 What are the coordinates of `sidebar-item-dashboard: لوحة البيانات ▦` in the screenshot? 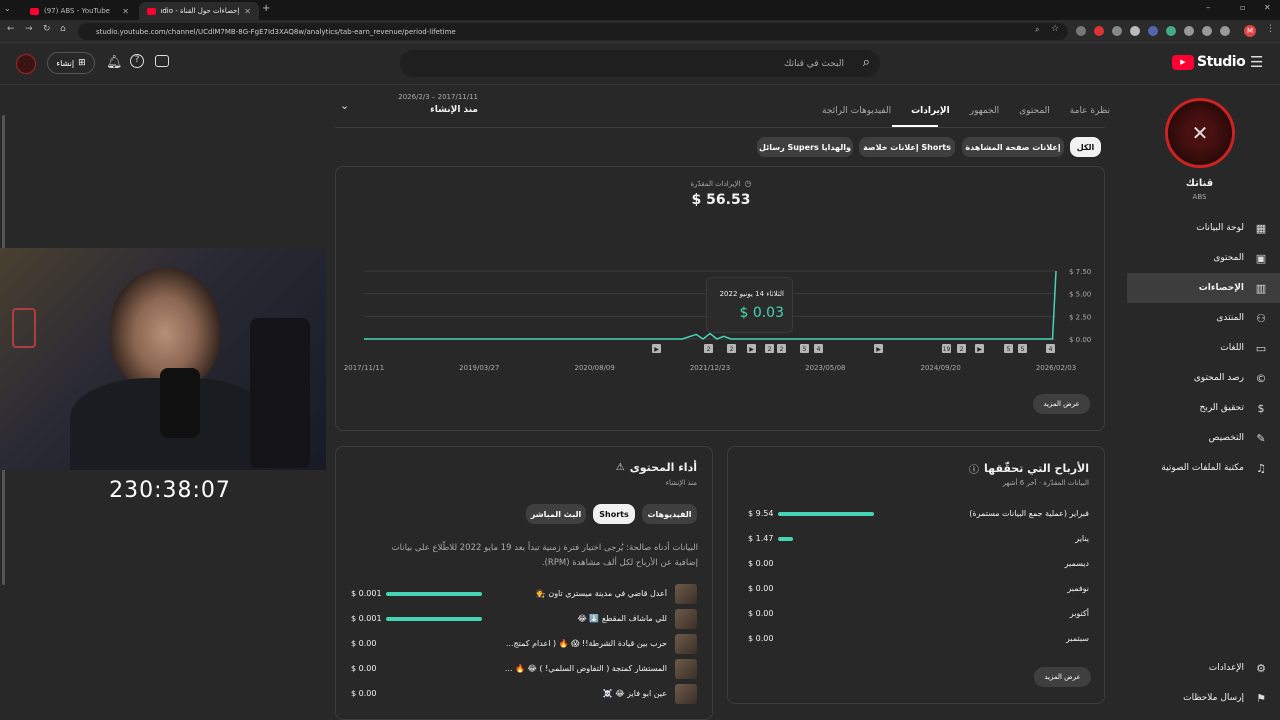 It's located at (1203, 228).